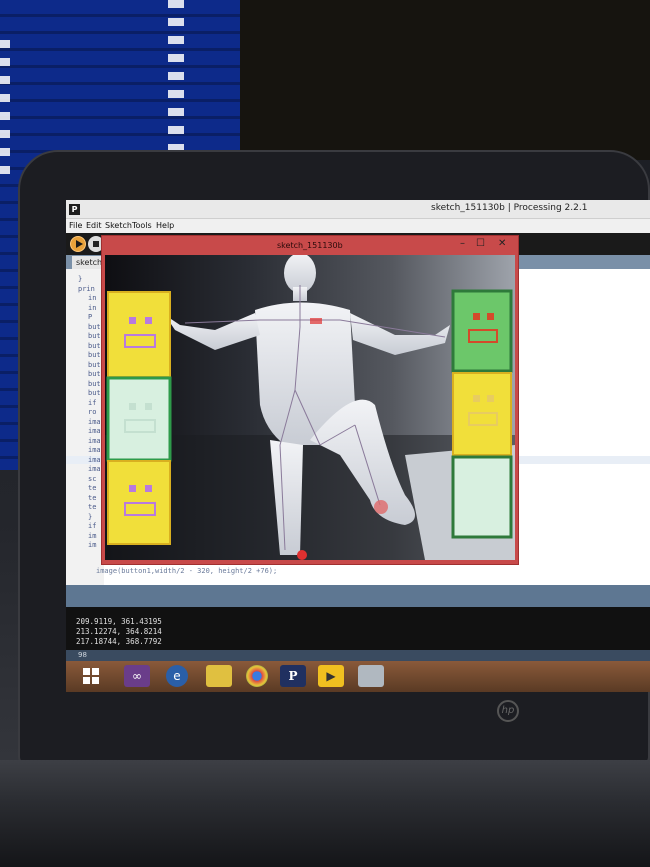  I want to click on close-icon: ✕, so click(502, 243).